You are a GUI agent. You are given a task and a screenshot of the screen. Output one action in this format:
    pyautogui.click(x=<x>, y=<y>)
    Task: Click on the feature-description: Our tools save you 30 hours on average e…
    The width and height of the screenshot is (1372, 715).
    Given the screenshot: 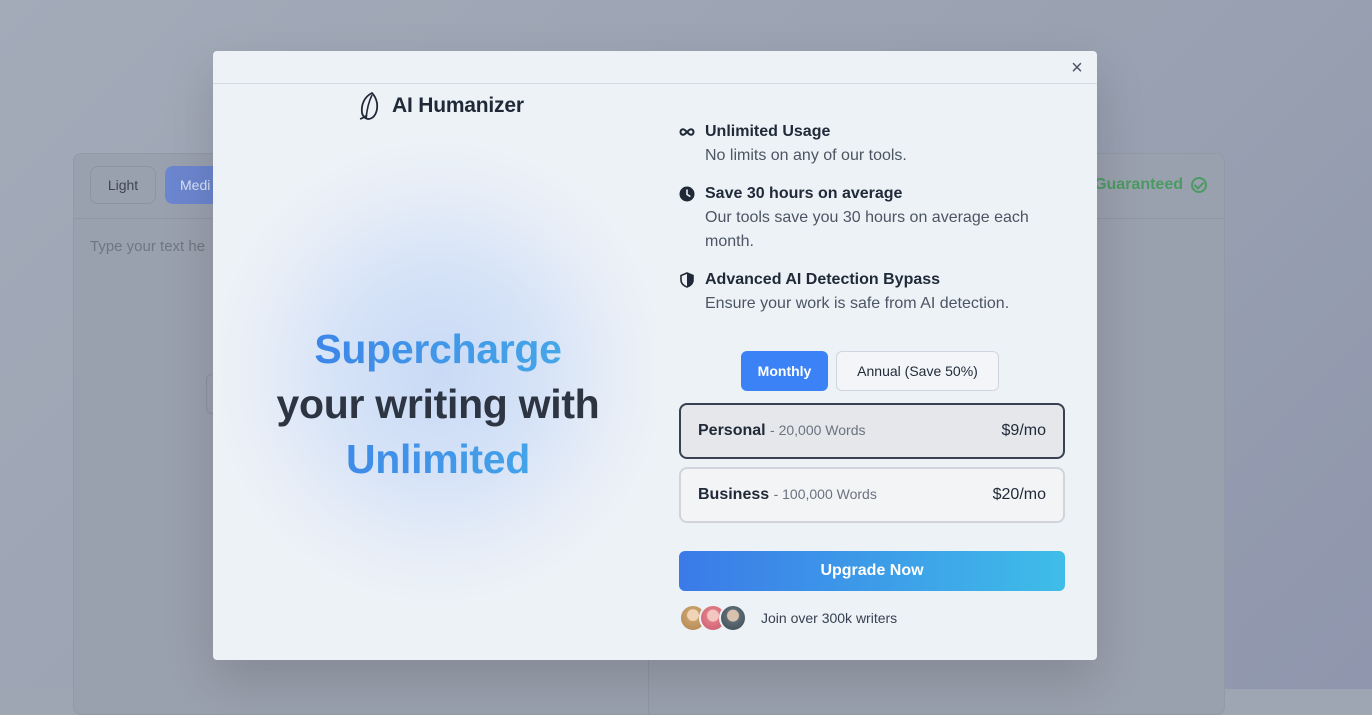 What is the action you would take?
    pyautogui.click(x=867, y=229)
    